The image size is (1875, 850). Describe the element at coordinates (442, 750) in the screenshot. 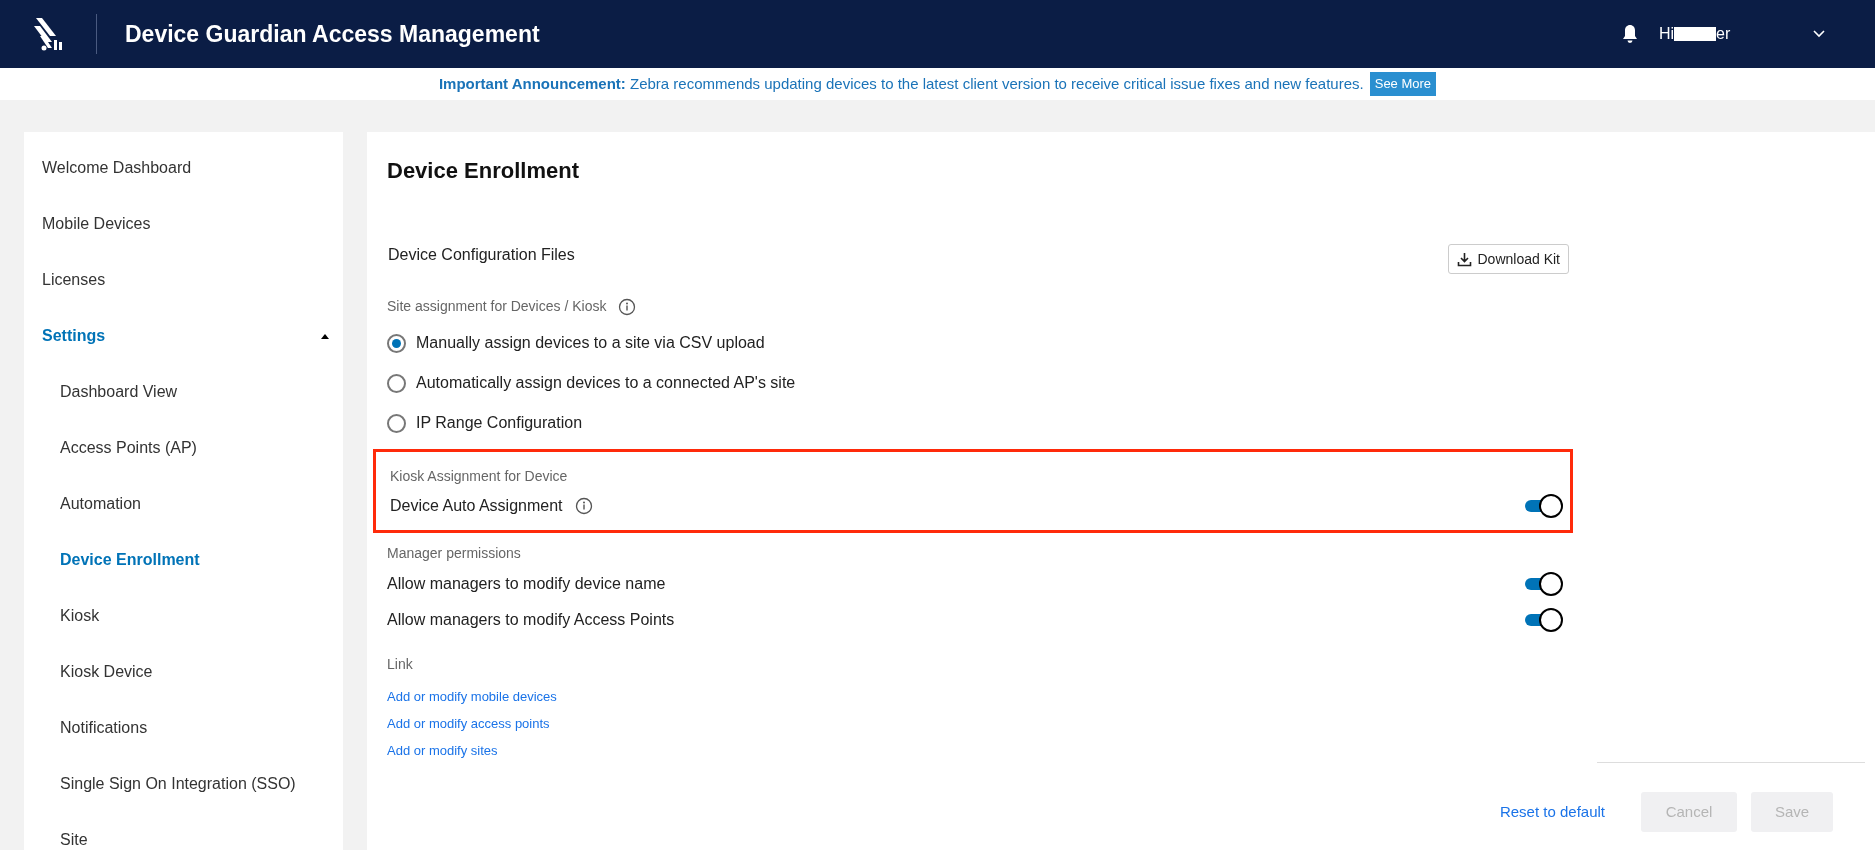

I see `link: Add or modify sites` at that location.